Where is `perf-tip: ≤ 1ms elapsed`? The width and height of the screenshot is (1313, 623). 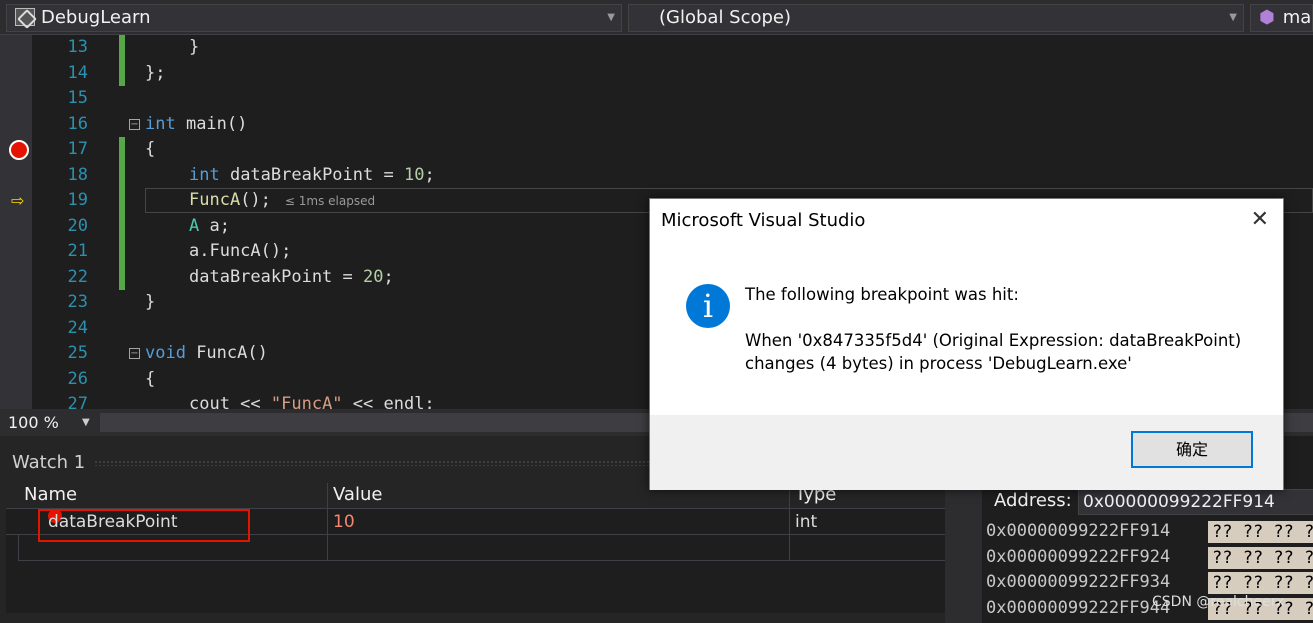
perf-tip: ≤ 1ms elapsed is located at coordinates (330, 201).